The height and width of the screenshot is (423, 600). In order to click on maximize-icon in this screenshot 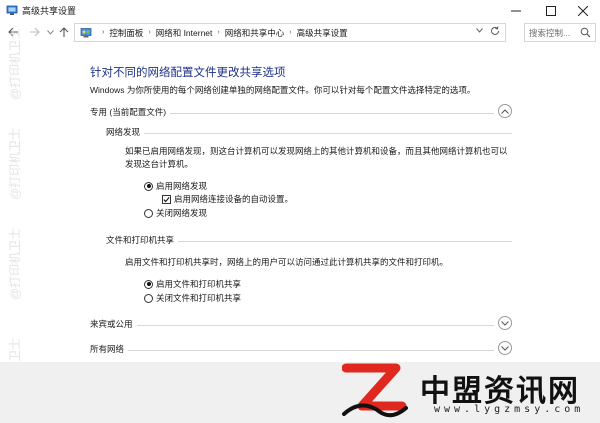, I will do `click(551, 11)`.